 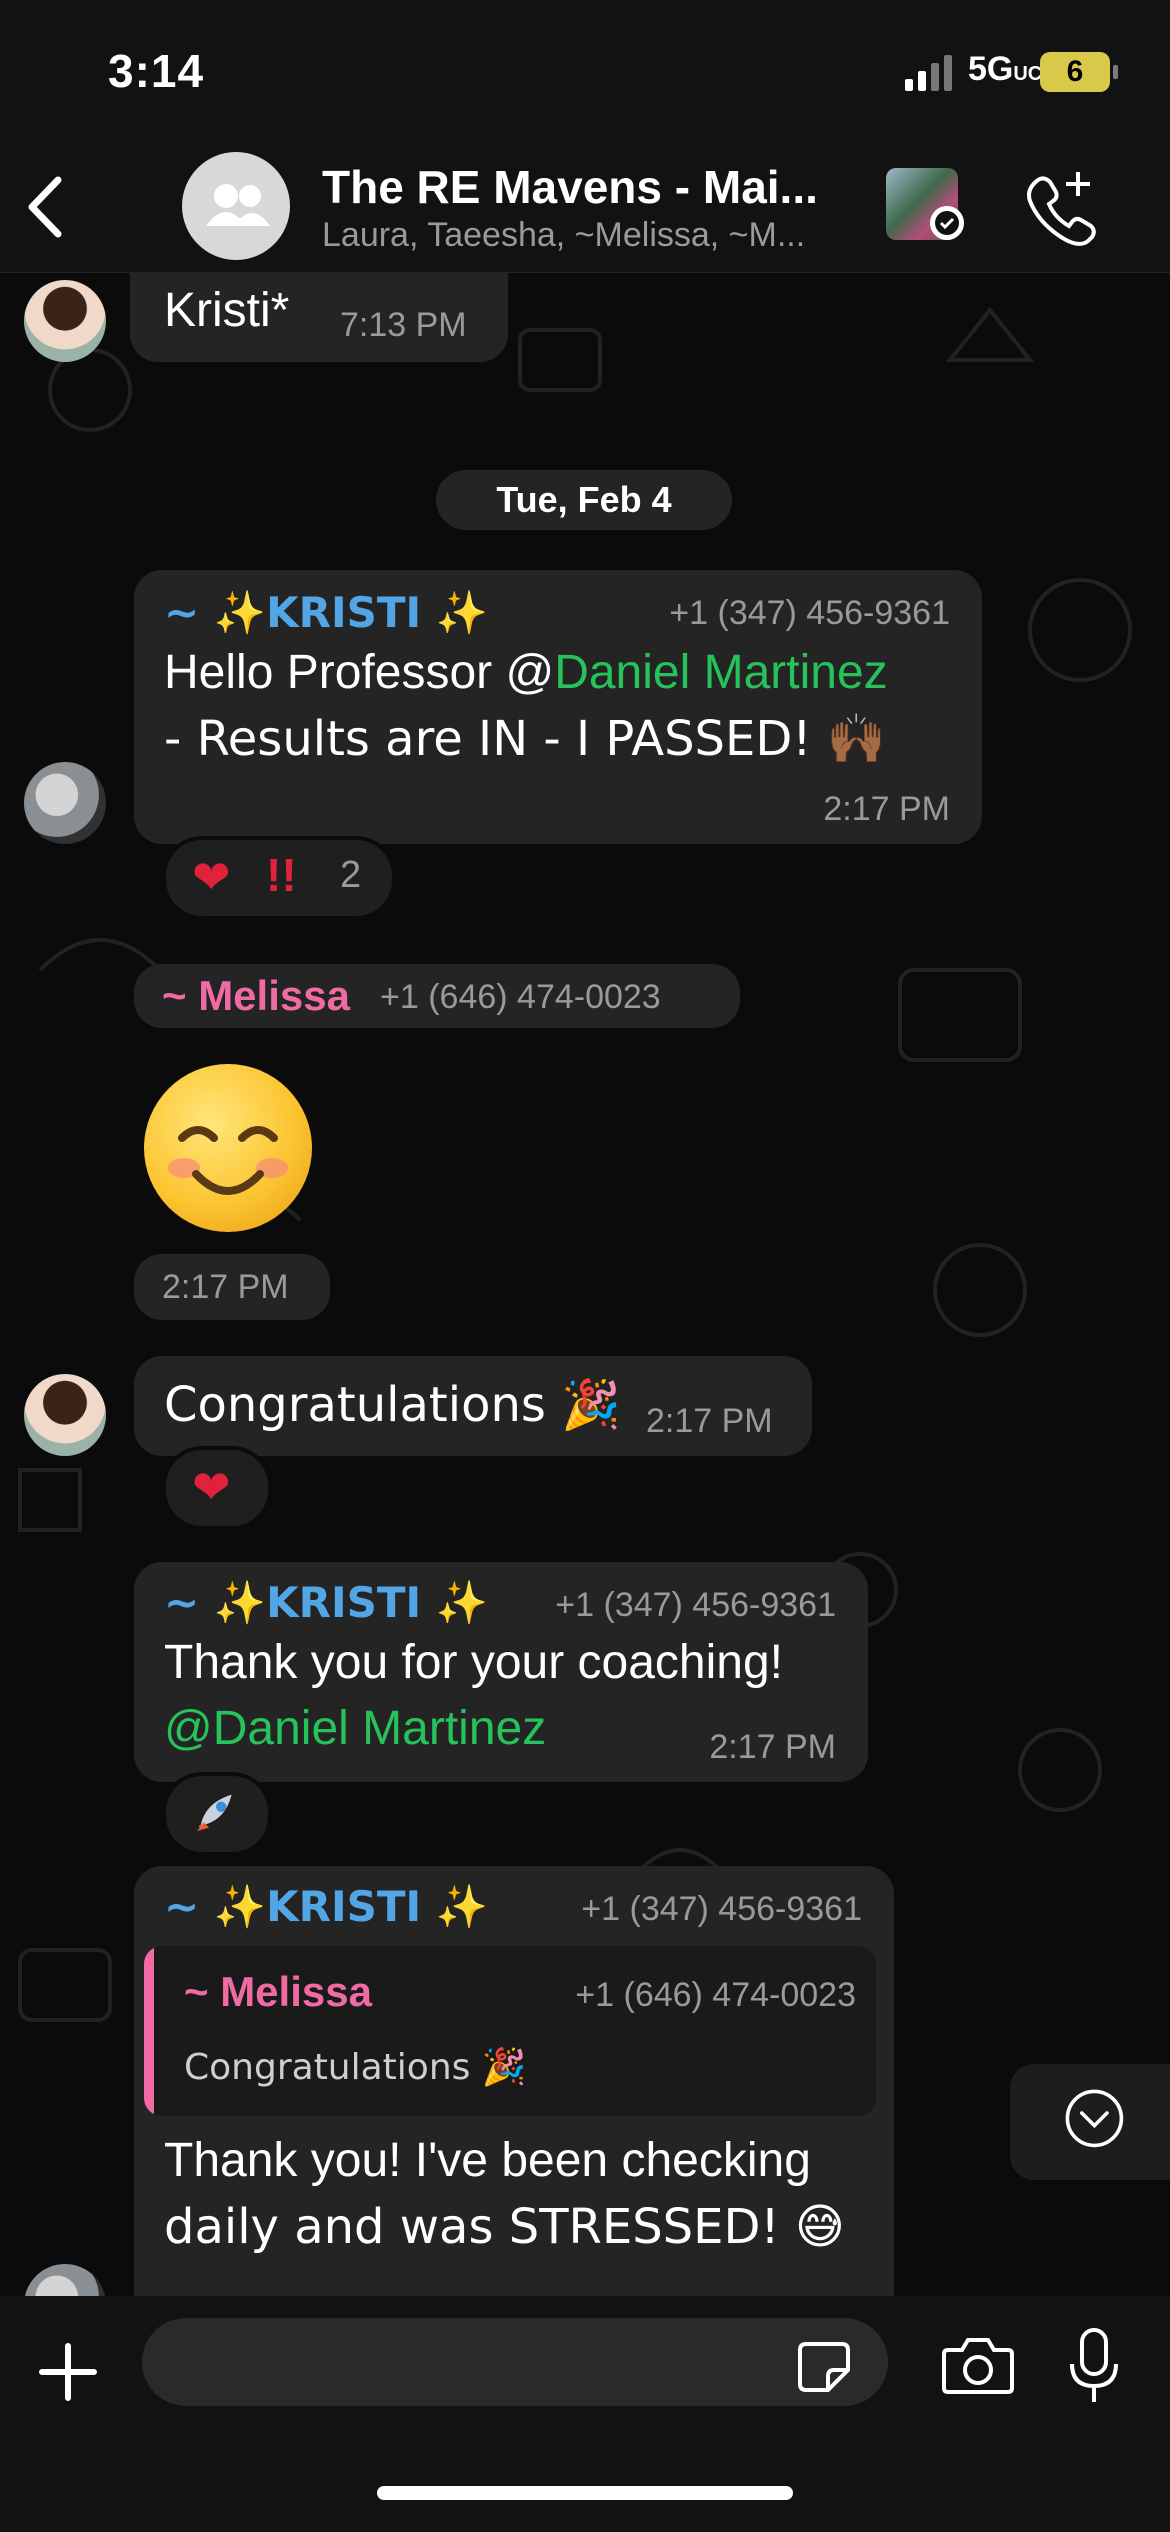 I want to click on camera-icon, so click(x=978, y=2365).